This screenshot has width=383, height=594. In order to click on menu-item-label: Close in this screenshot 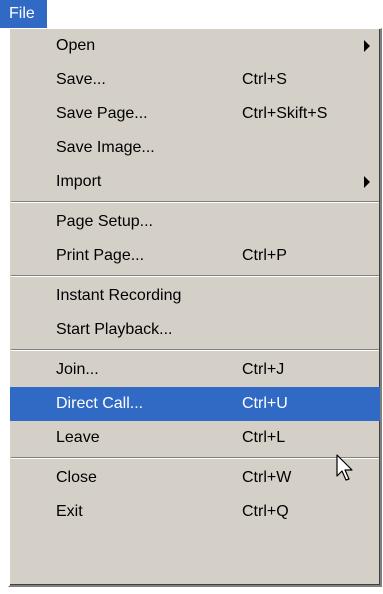, I will do `click(76, 477)`.